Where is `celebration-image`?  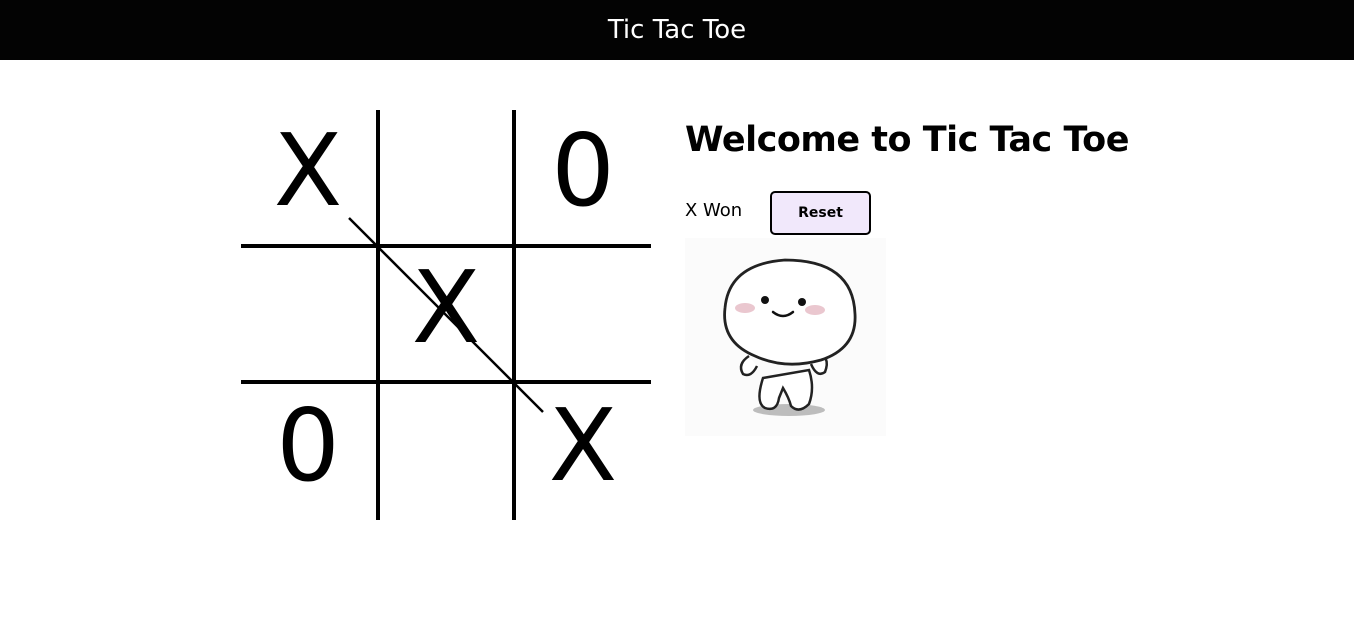 celebration-image is located at coordinates (785, 337).